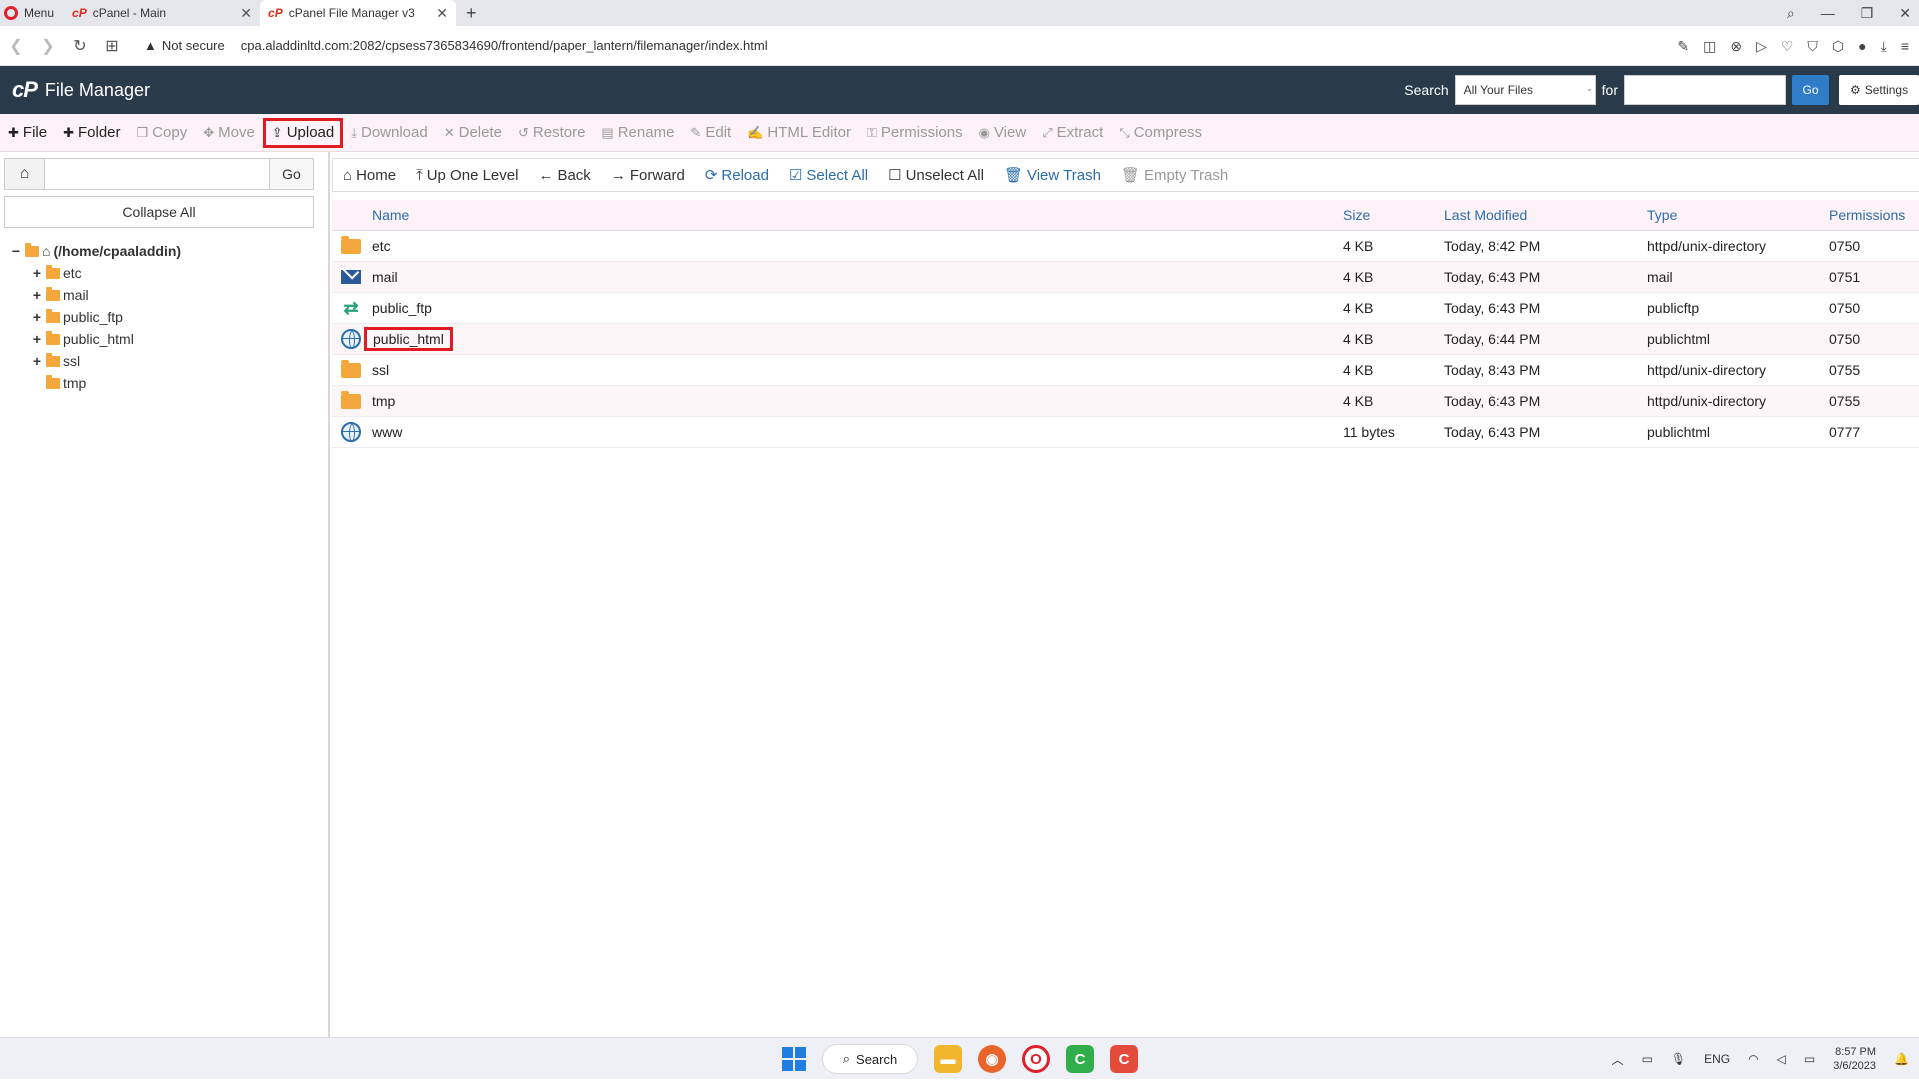 The image size is (1919, 1080). What do you see at coordinates (1884, 46) in the screenshot?
I see `downloads-icon: ⤓` at bounding box center [1884, 46].